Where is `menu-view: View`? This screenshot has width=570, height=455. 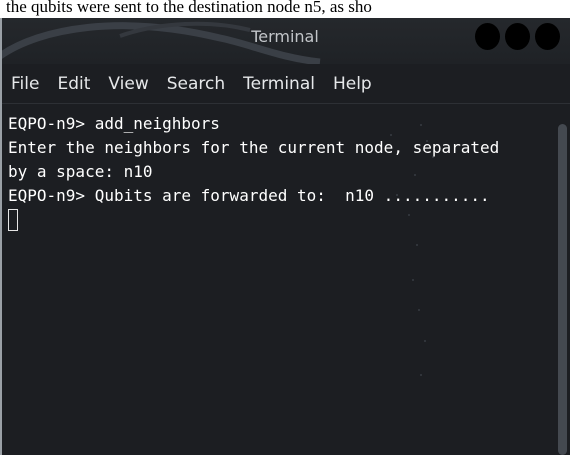
menu-view: View is located at coordinates (128, 84).